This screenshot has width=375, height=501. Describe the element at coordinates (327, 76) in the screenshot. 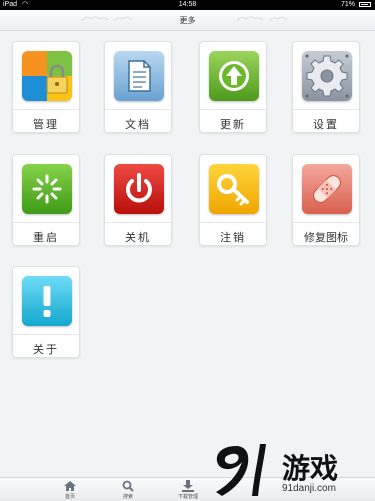

I see `settings-icon` at that location.